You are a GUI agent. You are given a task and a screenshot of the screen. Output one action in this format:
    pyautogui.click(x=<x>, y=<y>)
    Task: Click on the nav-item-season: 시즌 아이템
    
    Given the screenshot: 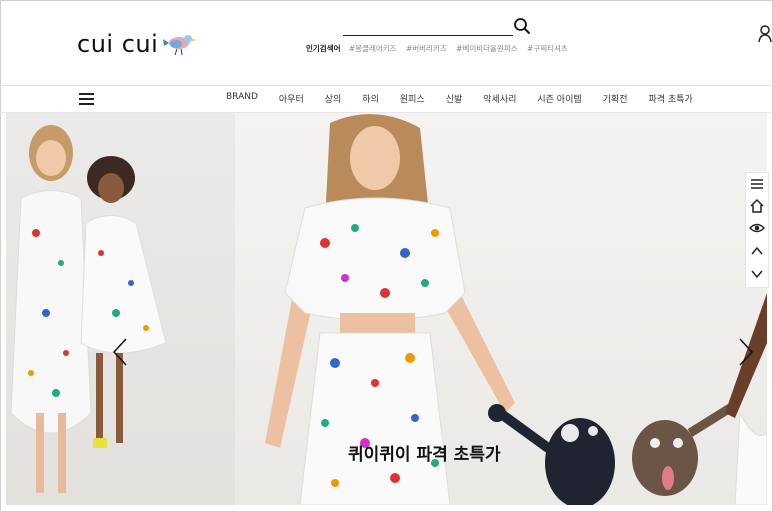 What is the action you would take?
    pyautogui.click(x=559, y=98)
    